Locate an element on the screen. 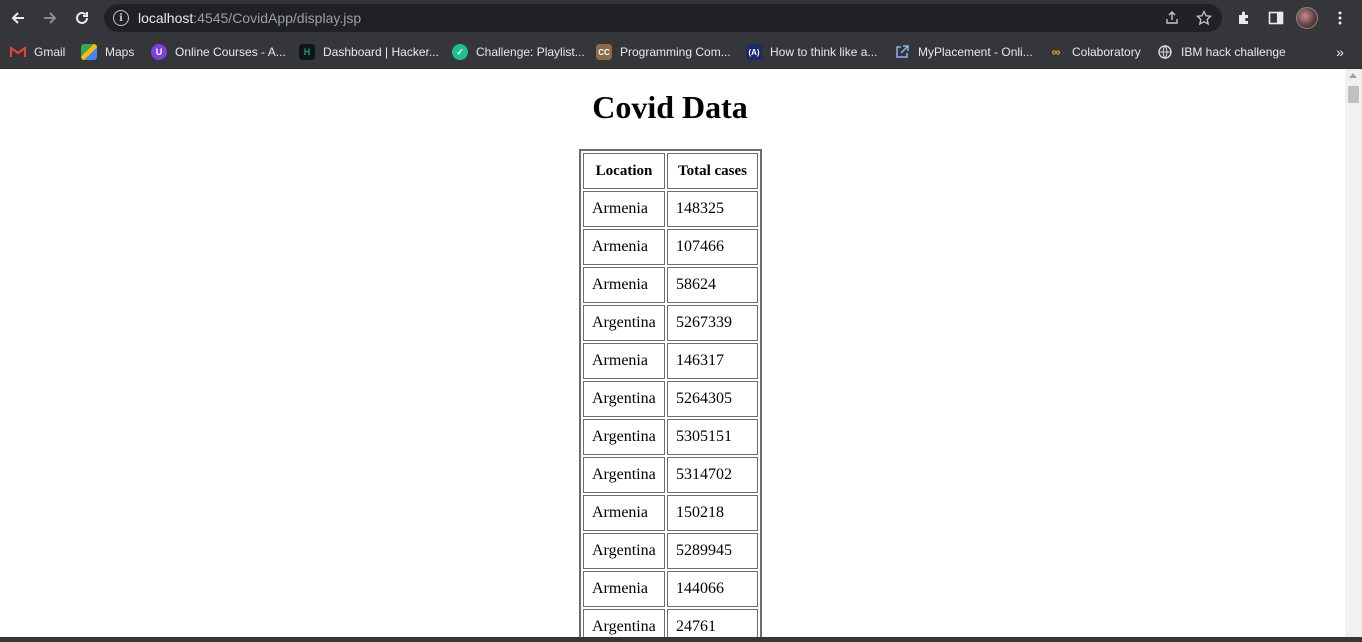 The image size is (1362, 642). more-bookmarks-chevron-icon: » is located at coordinates (1340, 52).